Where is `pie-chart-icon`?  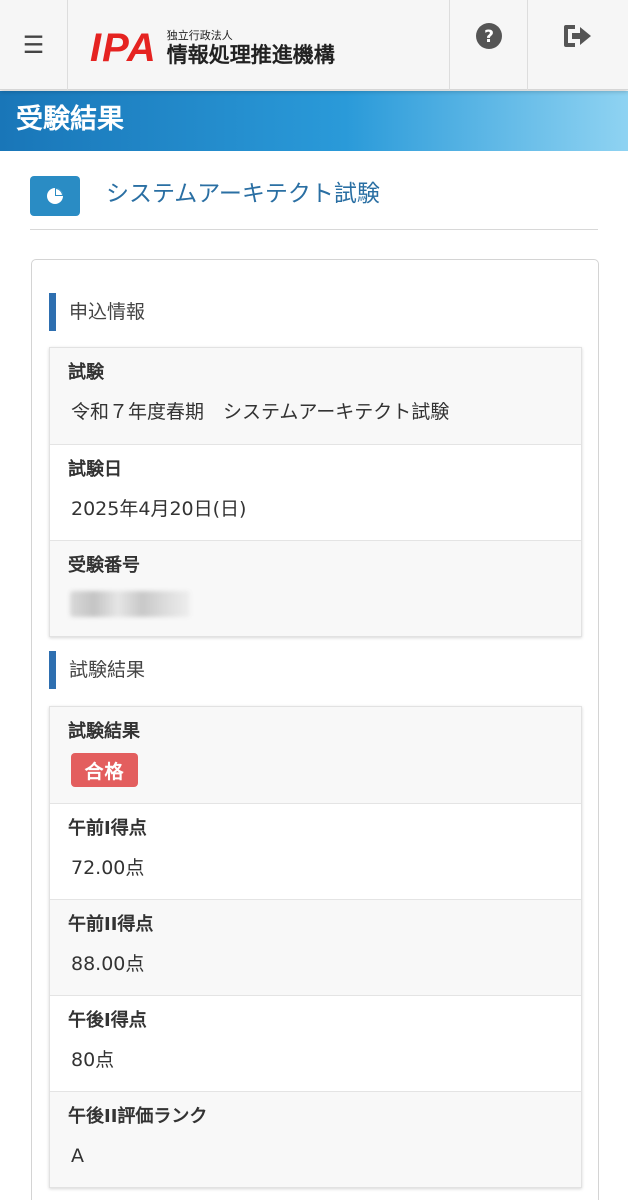 pie-chart-icon is located at coordinates (55, 196).